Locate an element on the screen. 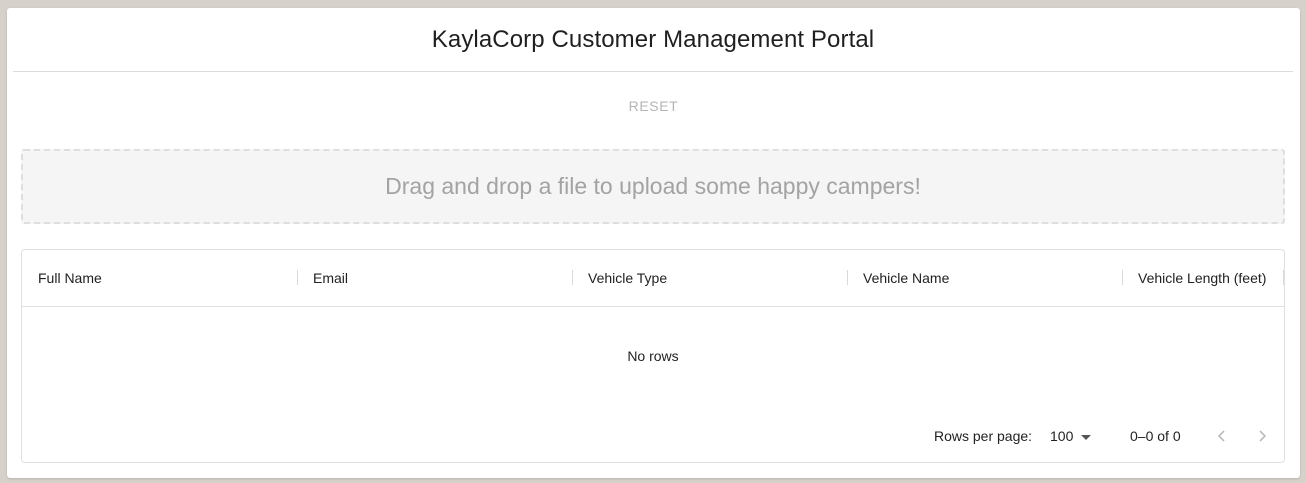 The width and height of the screenshot is (1306, 483). page-header: KaylaCorp Customer Management Portal is located at coordinates (653, 40).